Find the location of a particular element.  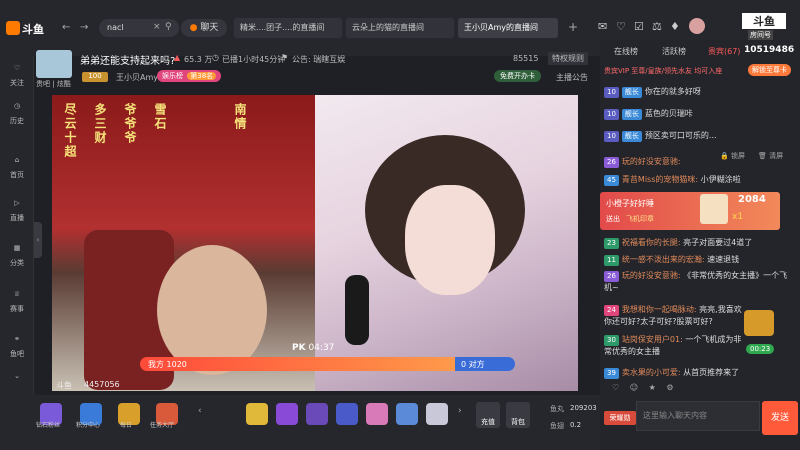

game-icon: ⚖ is located at coordinates (657, 26).